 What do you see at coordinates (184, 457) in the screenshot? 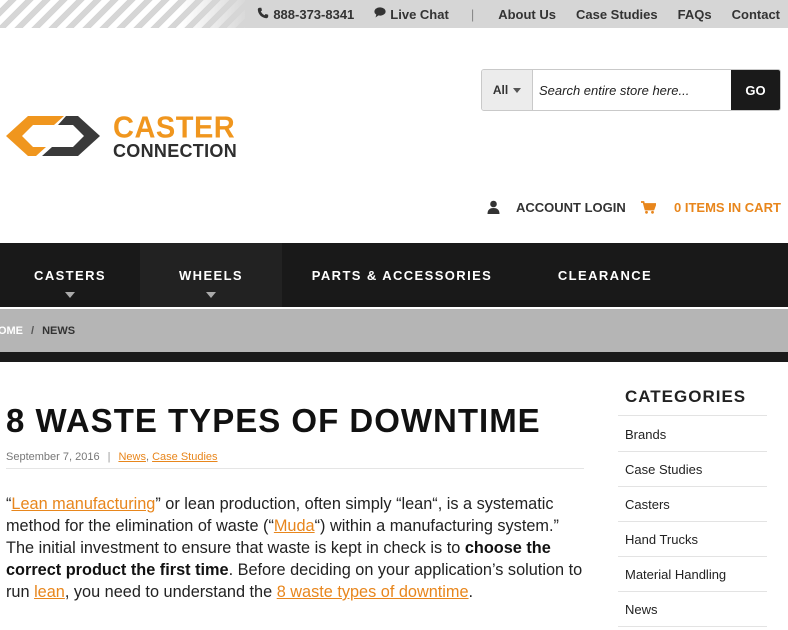
I see `post-category-case-studies-link: Case Studies` at bounding box center [184, 457].